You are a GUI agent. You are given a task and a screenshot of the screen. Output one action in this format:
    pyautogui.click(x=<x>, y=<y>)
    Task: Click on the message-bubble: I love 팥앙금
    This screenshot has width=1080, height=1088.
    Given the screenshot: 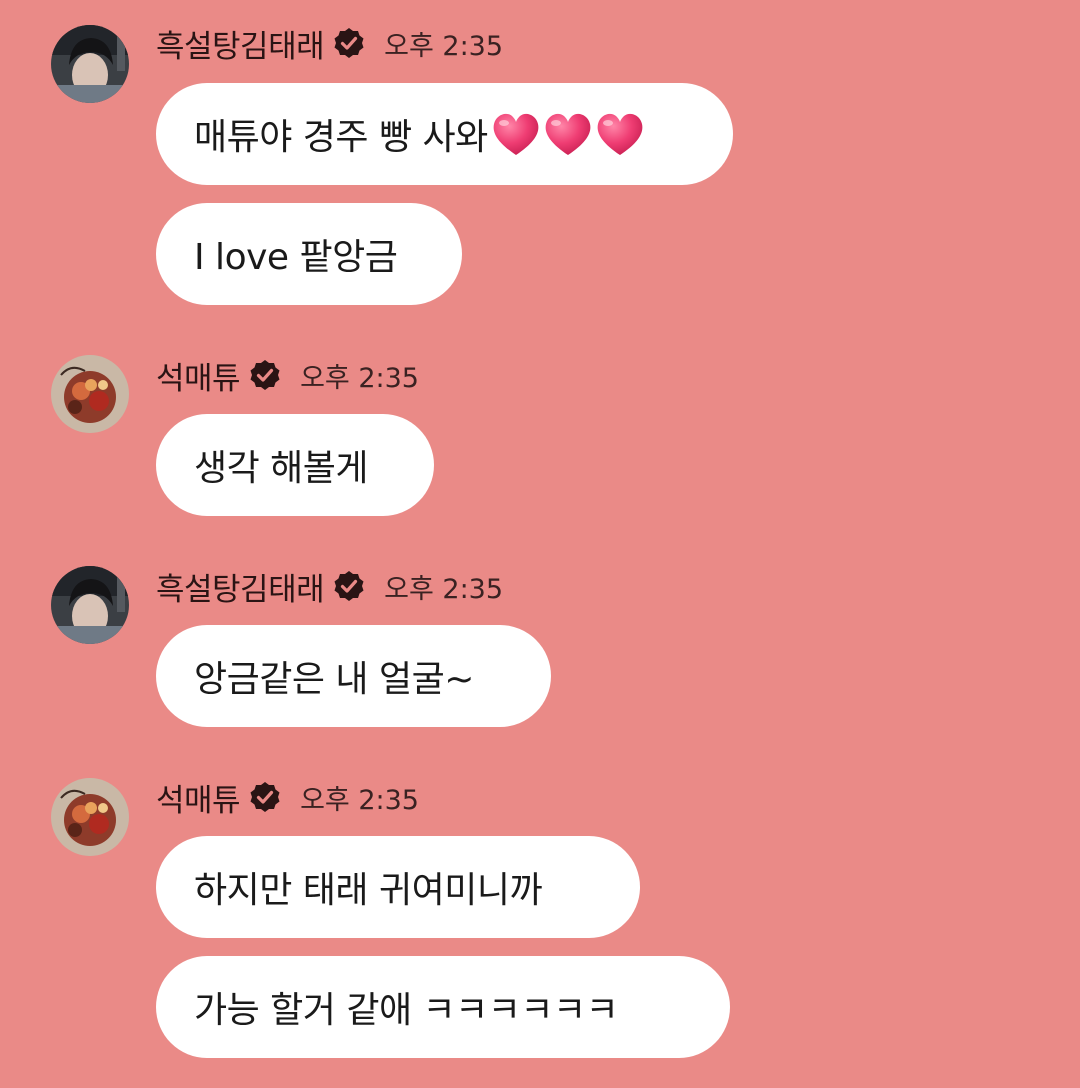 What is the action you would take?
    pyautogui.click(x=309, y=254)
    